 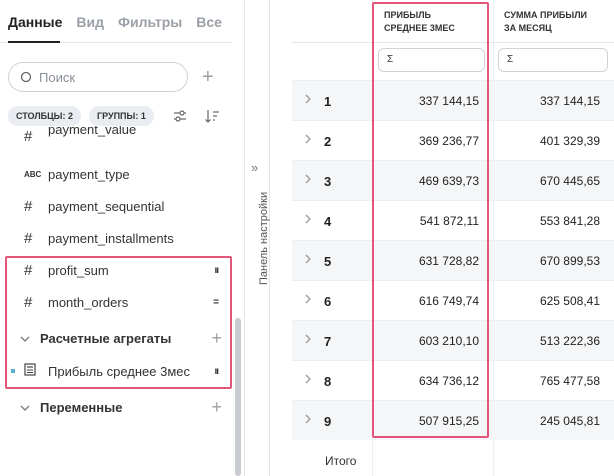 I want to click on section-label: Переменные, so click(x=81, y=407).